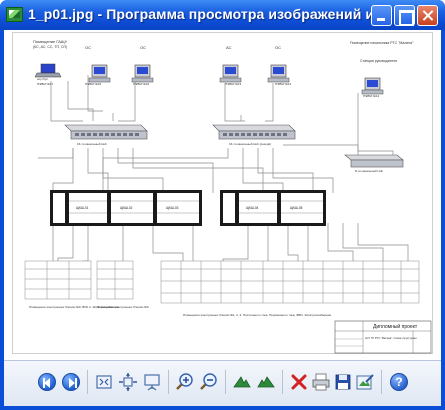  I want to click on cabinet-label-5: ЩКШ-05, so click(296, 208).